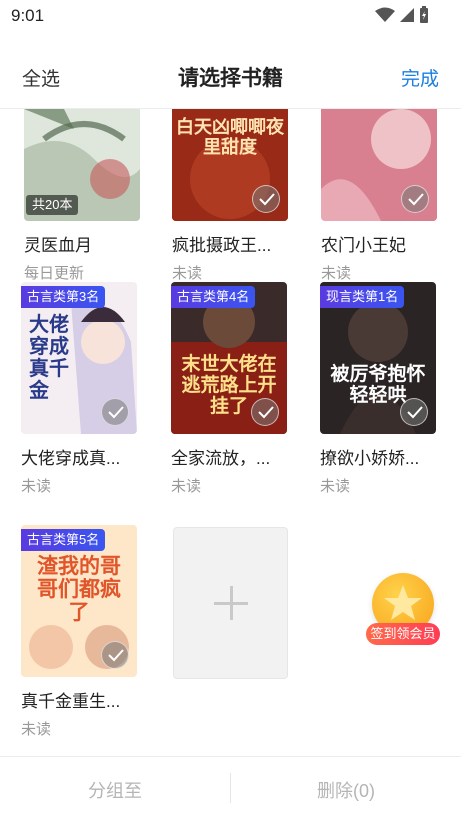 This screenshot has height=820, width=461. I want to click on status-icons, so click(402, 15).